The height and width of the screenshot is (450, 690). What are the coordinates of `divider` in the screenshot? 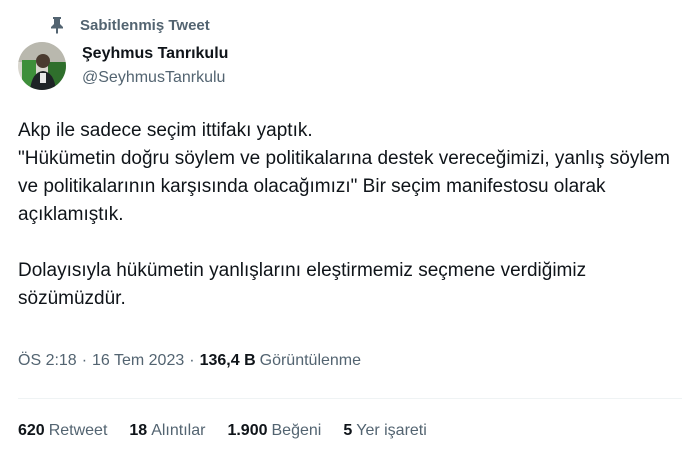 It's located at (350, 398).